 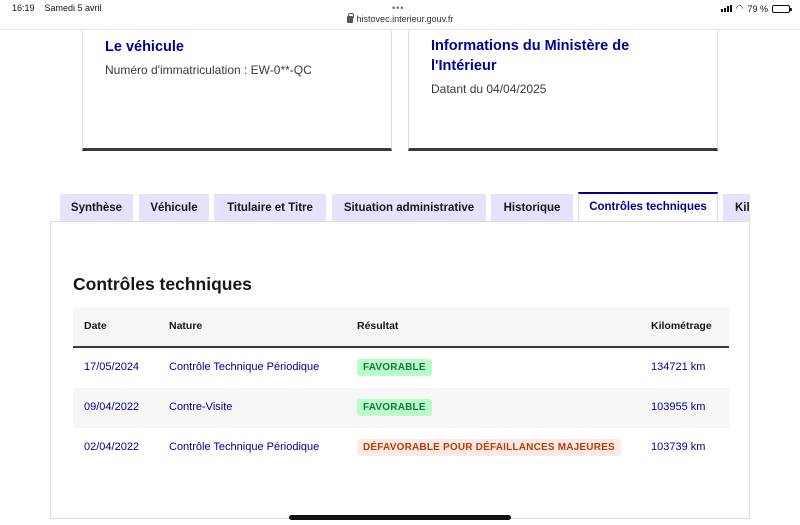 I want to click on column-header-resultat: Résultat, so click(x=378, y=326).